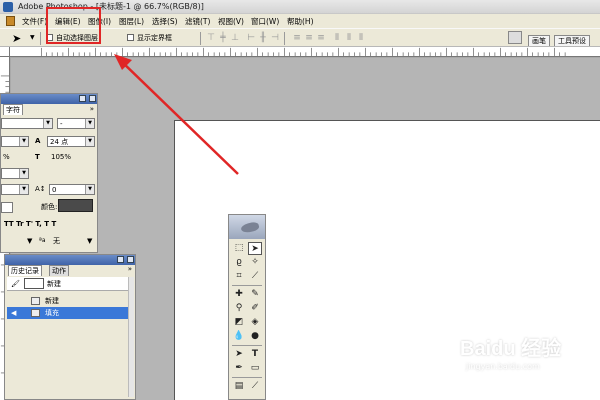 The image size is (600, 400). I want to click on scale-field, so click(7, 207).